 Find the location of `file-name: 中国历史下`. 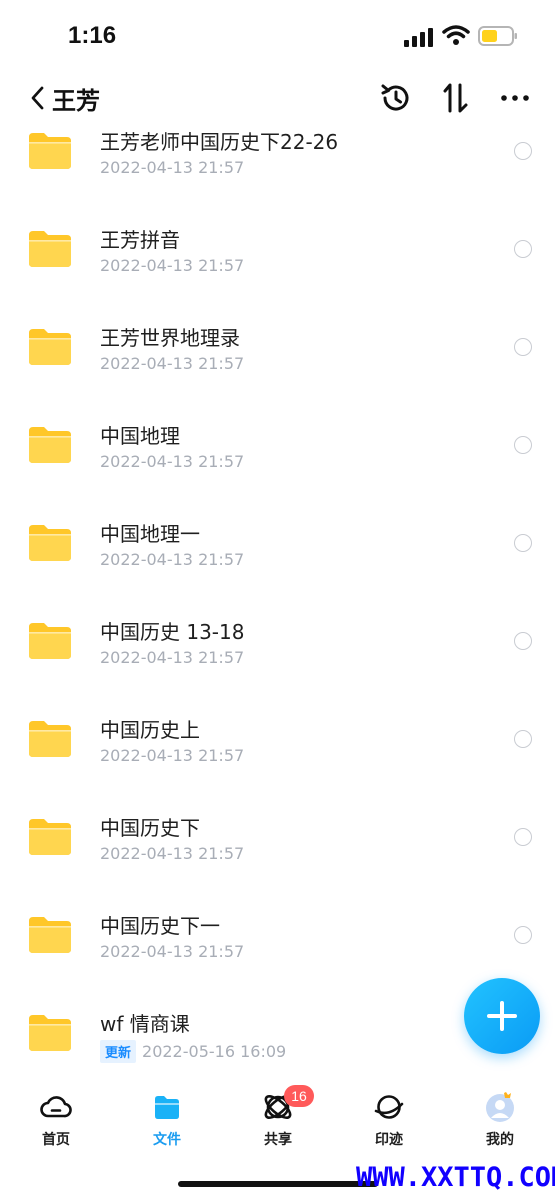

file-name: 中国历史下 is located at coordinates (150, 828).